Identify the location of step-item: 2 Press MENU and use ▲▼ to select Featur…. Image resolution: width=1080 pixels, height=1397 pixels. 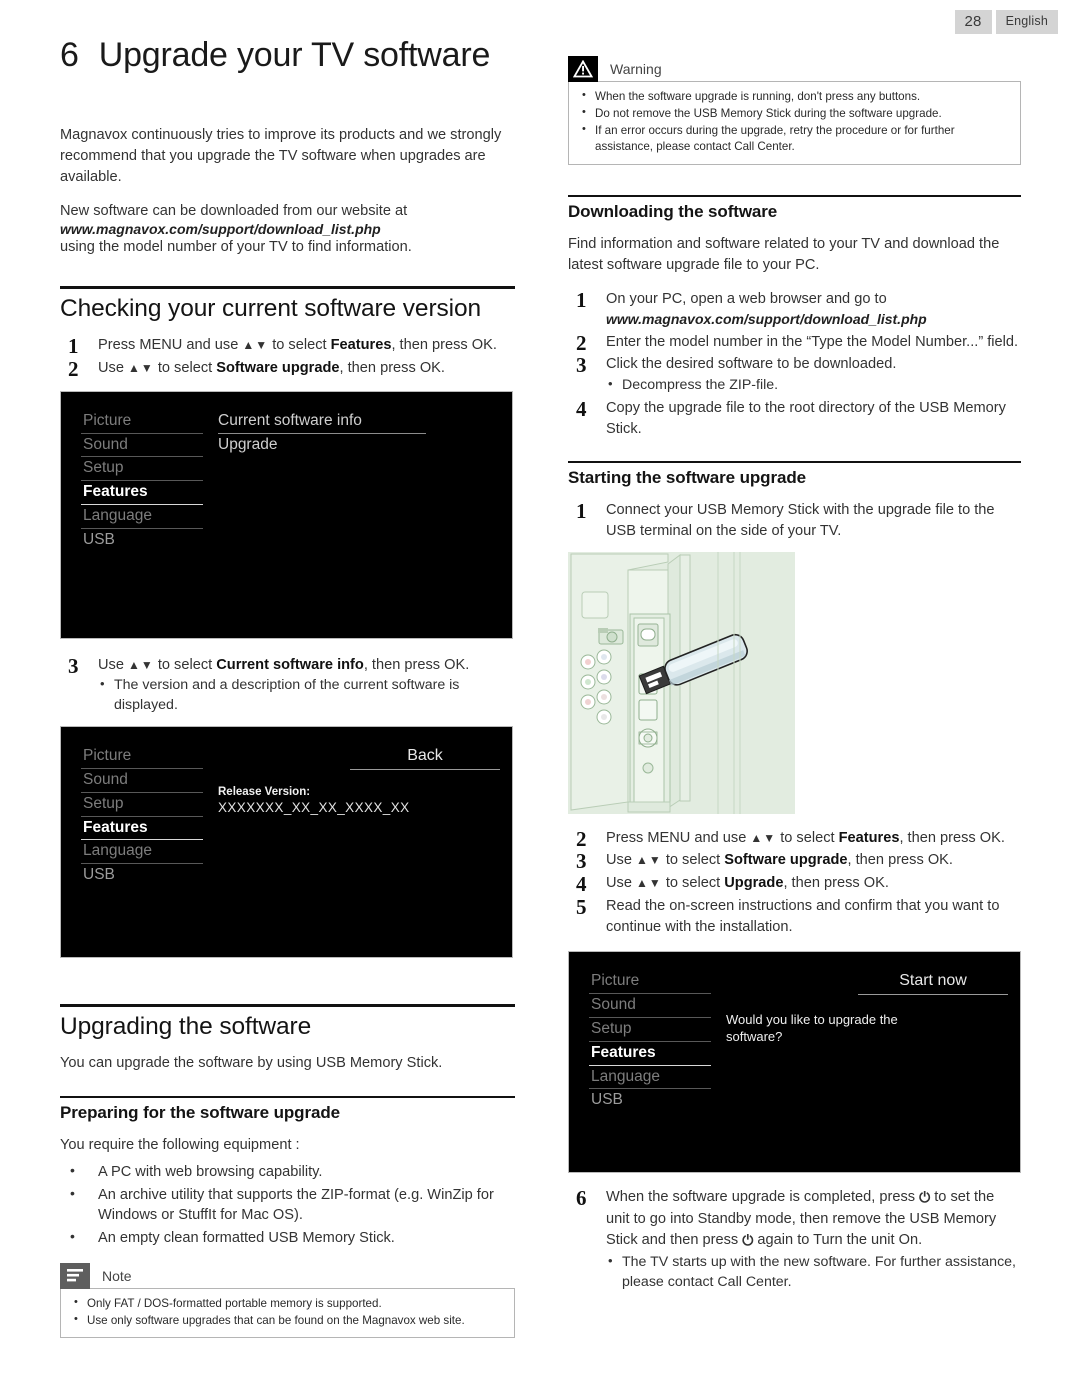
(794, 839).